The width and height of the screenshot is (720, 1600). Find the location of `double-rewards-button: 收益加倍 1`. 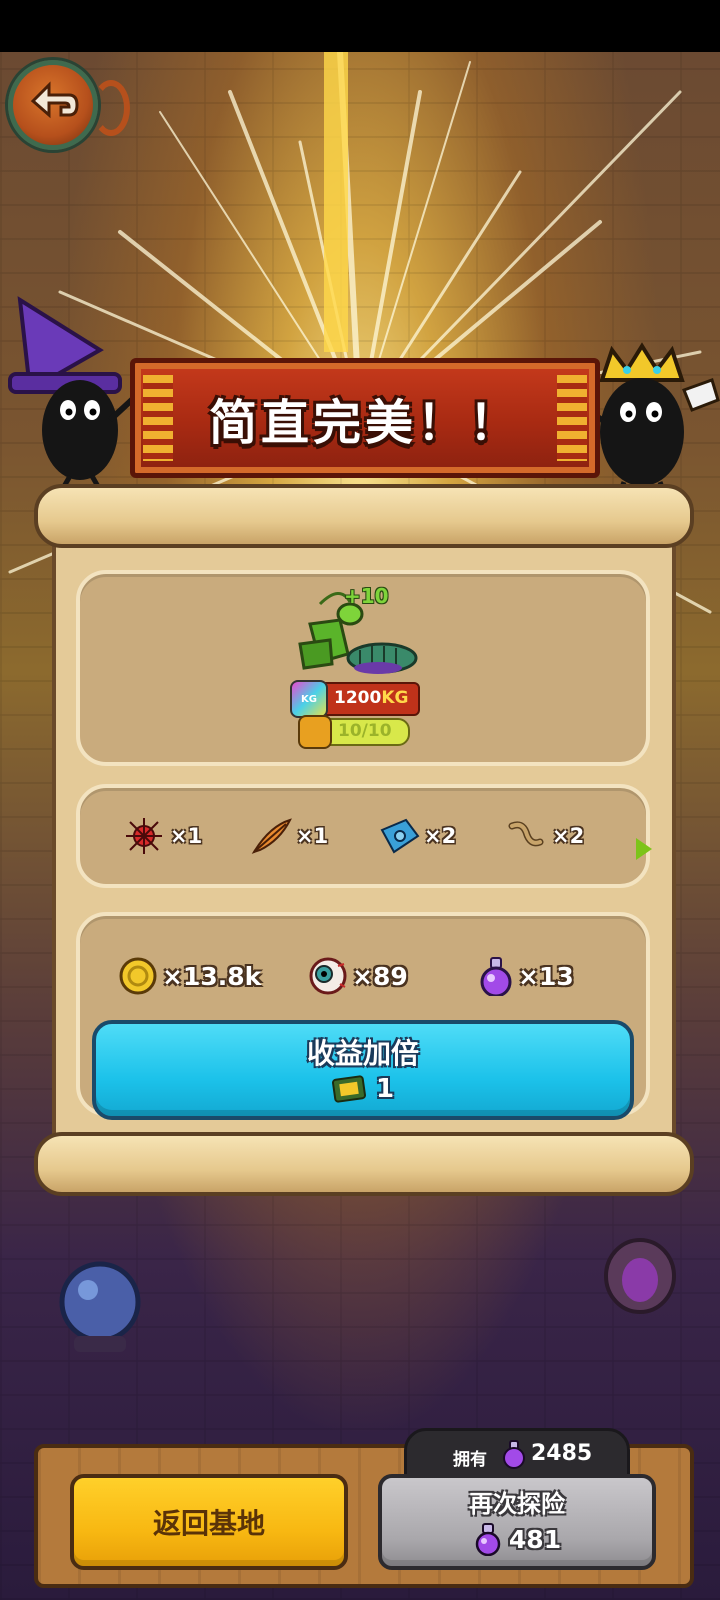

double-rewards-button: 收益加倍 1 is located at coordinates (363, 1070).